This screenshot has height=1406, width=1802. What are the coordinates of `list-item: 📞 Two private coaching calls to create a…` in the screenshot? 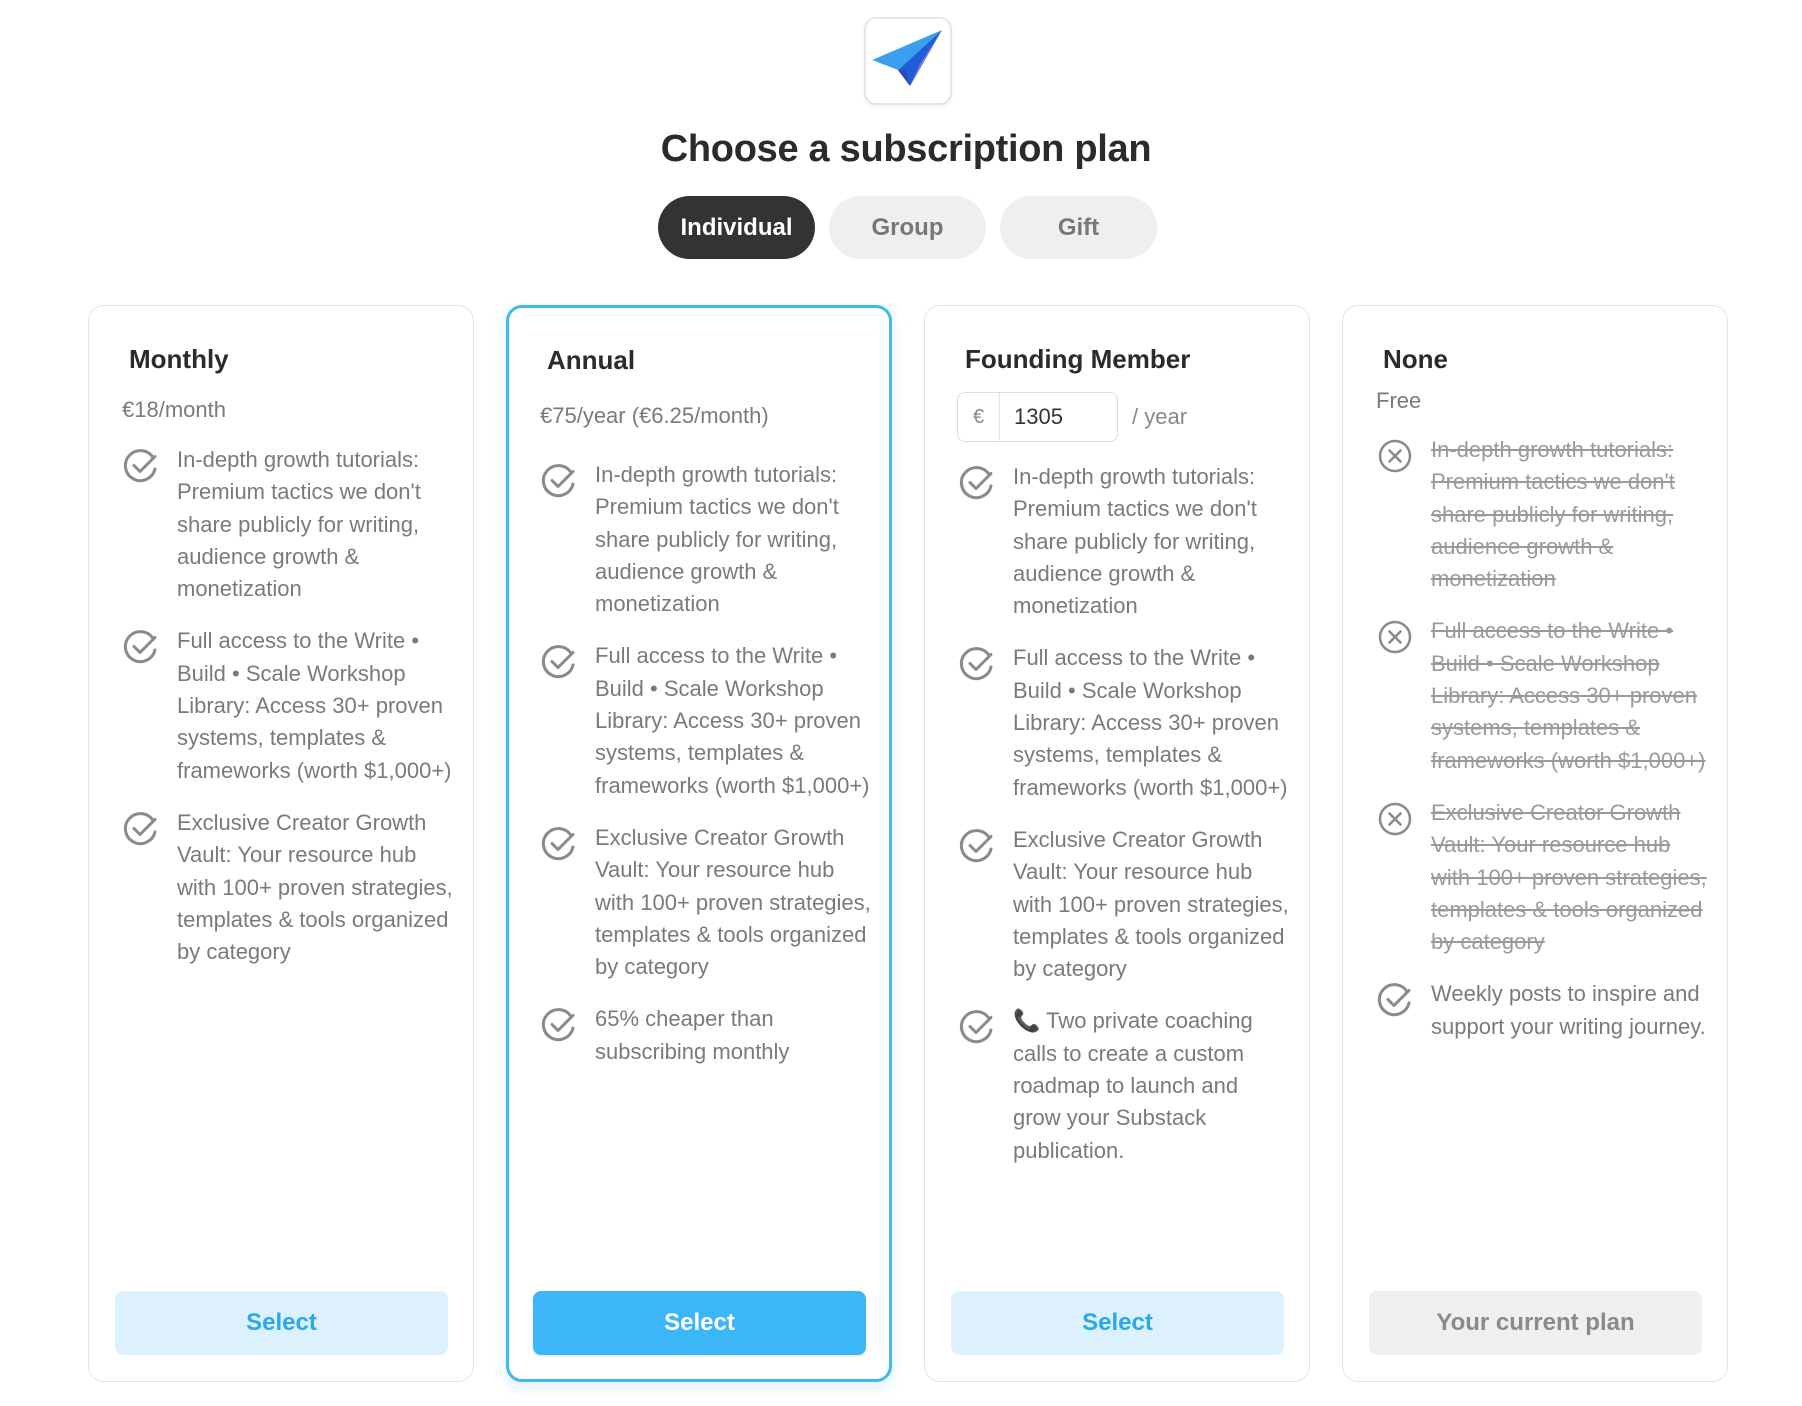 It's located at (1124, 1085).